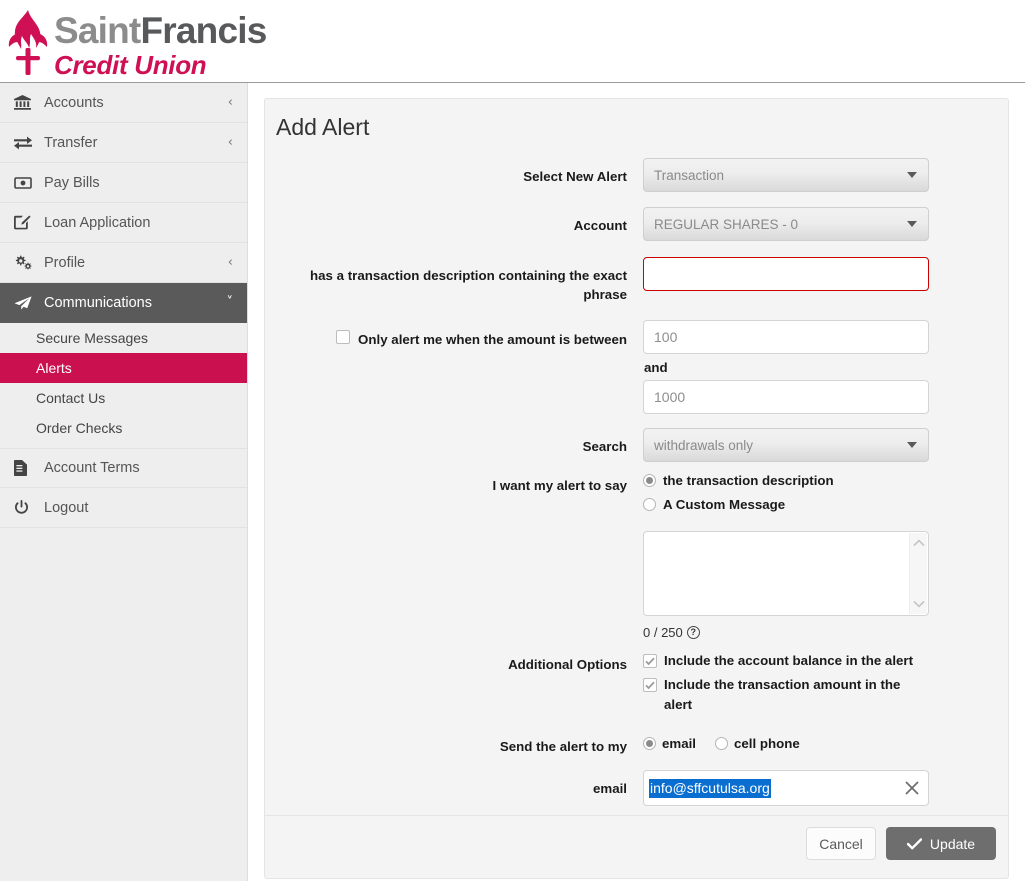 The image size is (1025, 881). I want to click on cancel-button: Cancel, so click(841, 843).